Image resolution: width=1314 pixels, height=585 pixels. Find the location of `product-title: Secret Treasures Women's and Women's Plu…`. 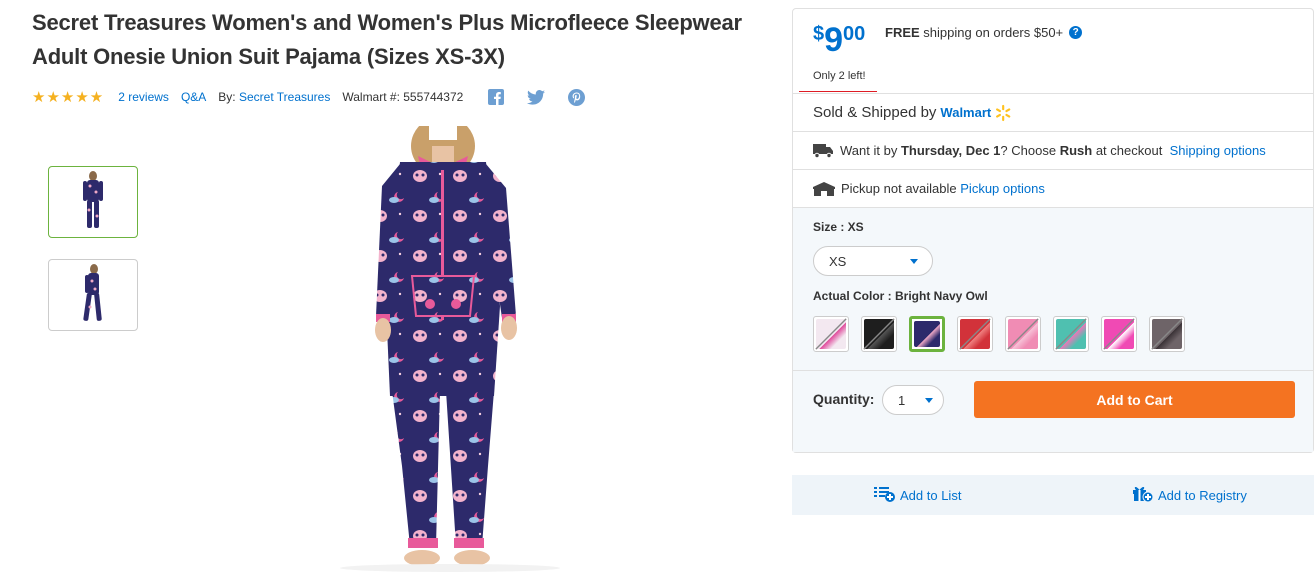

product-title: Secret Treasures Women's and Women's Plu… is located at coordinates (387, 39).